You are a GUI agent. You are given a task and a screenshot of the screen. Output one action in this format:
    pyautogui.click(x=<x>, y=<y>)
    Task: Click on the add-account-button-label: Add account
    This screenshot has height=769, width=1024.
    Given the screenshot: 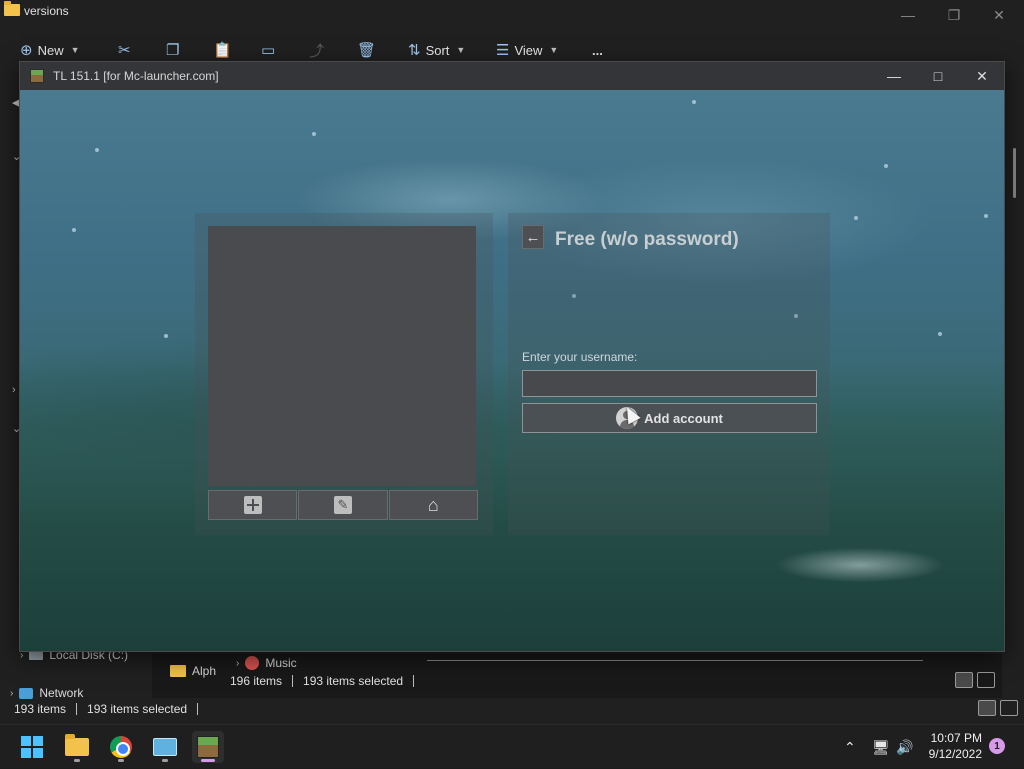 What is the action you would take?
    pyautogui.click(x=683, y=418)
    